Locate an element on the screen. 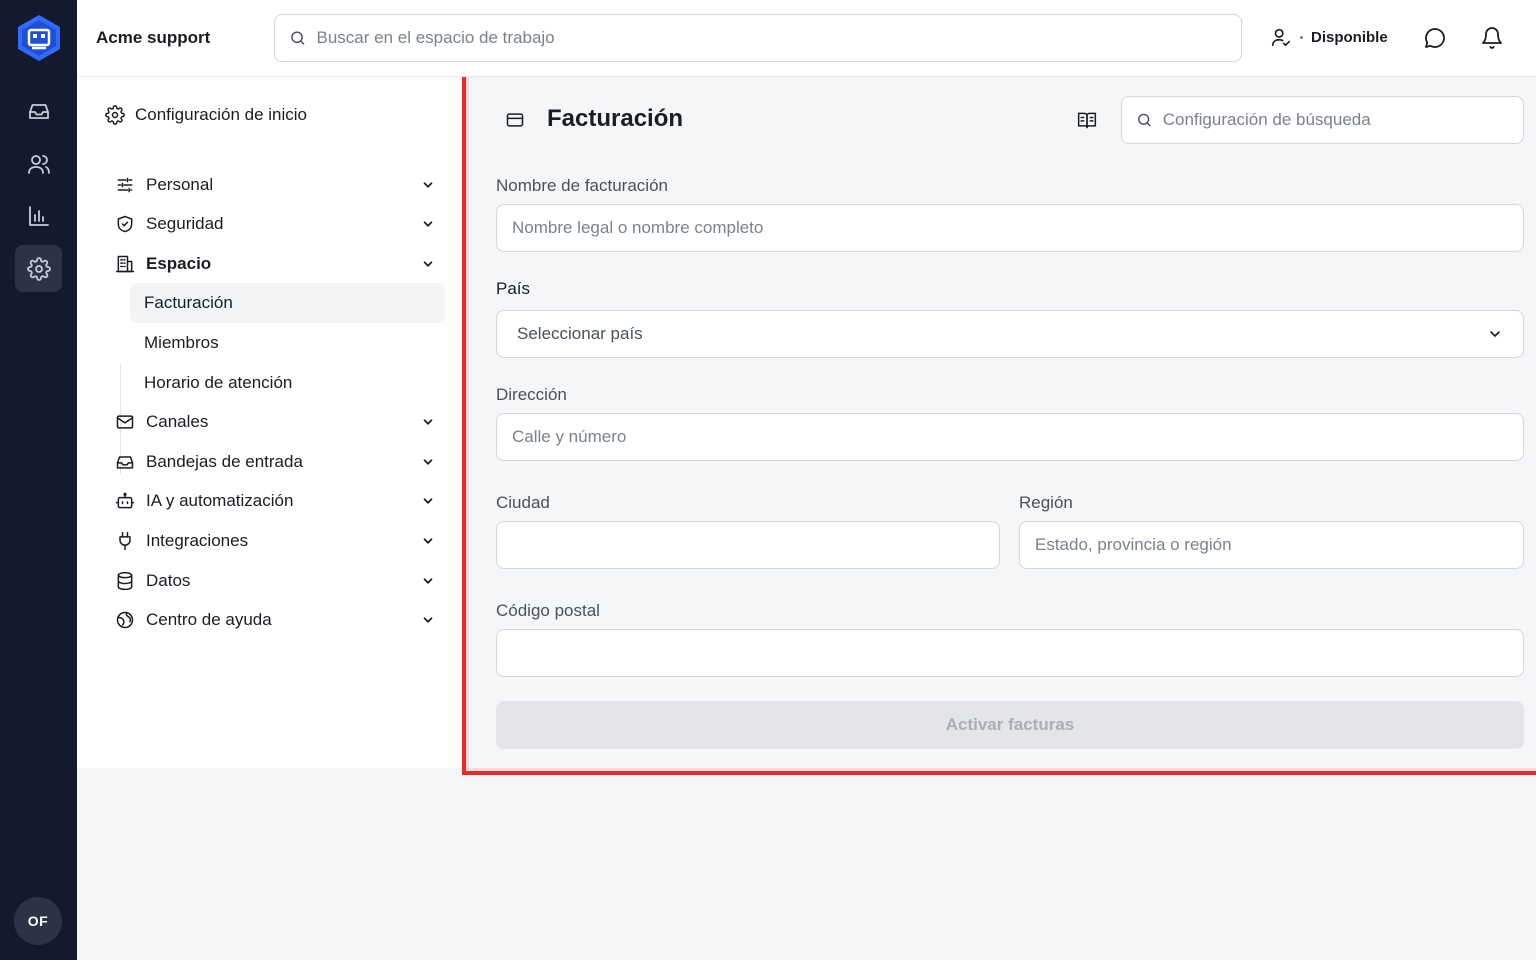 The height and width of the screenshot is (960, 1536). plug-icon is located at coordinates (125, 541).